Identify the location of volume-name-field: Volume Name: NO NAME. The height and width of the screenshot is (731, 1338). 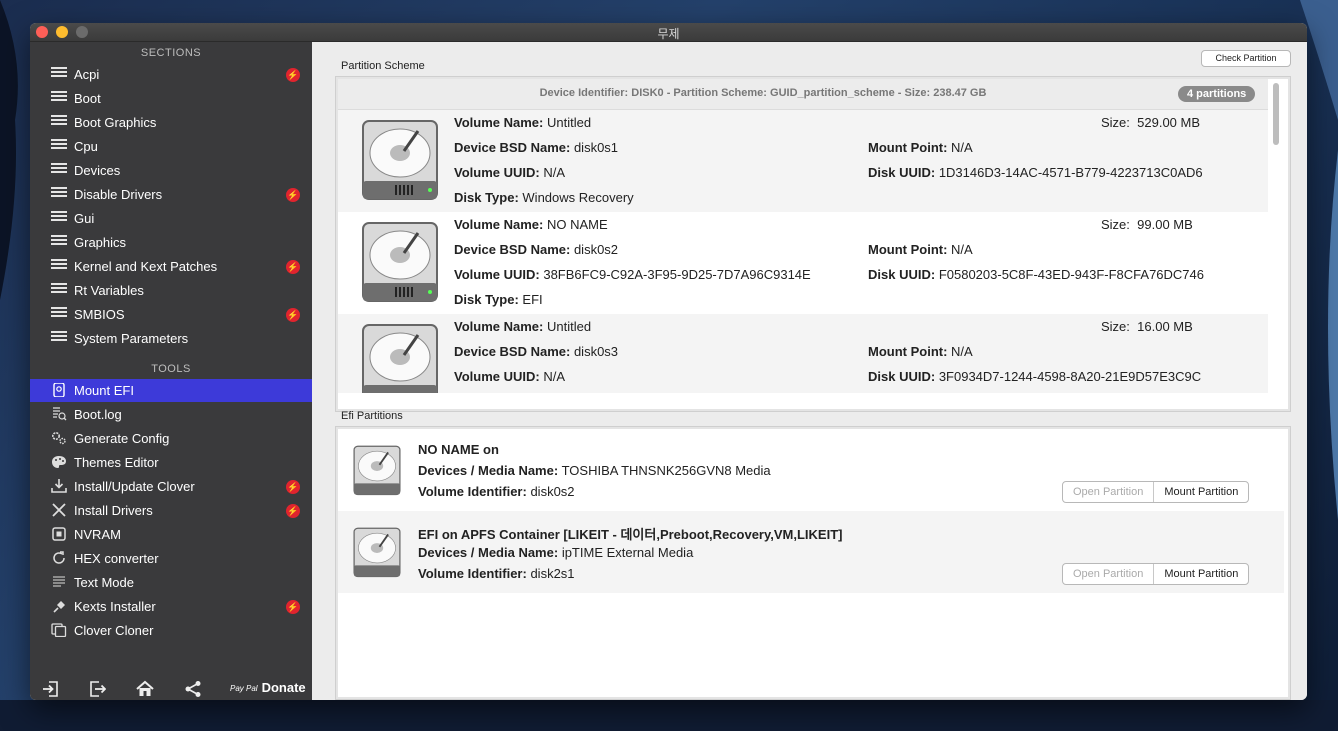
(531, 224).